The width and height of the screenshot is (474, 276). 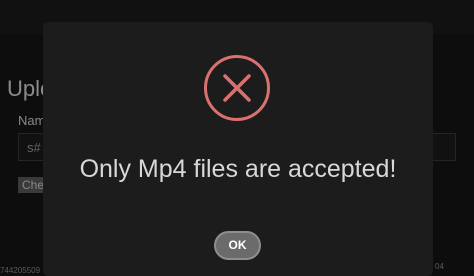 I want to click on ok-button: OK, so click(x=237, y=245).